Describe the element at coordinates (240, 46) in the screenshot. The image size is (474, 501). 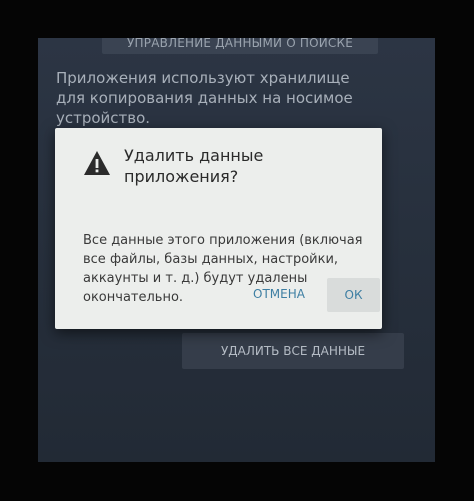
I see `manage-search-data-button: Управление данными о поиске` at that location.